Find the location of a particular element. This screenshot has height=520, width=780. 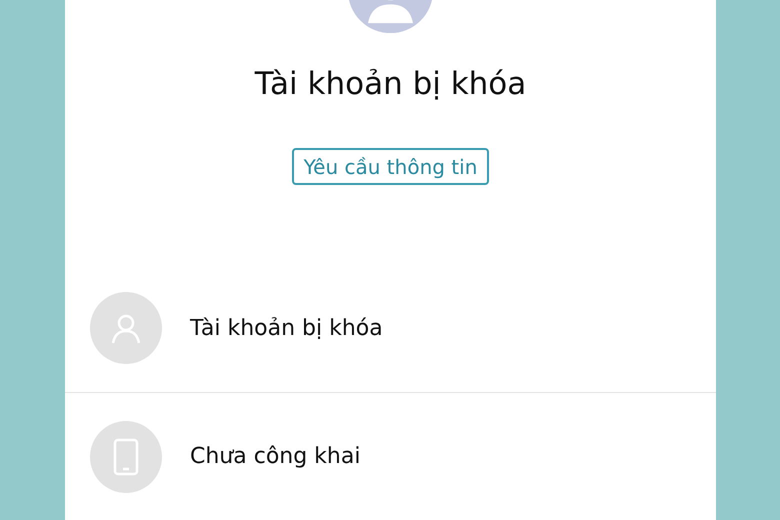

account-title: Tài khoản bị khóa is located at coordinates (390, 84).